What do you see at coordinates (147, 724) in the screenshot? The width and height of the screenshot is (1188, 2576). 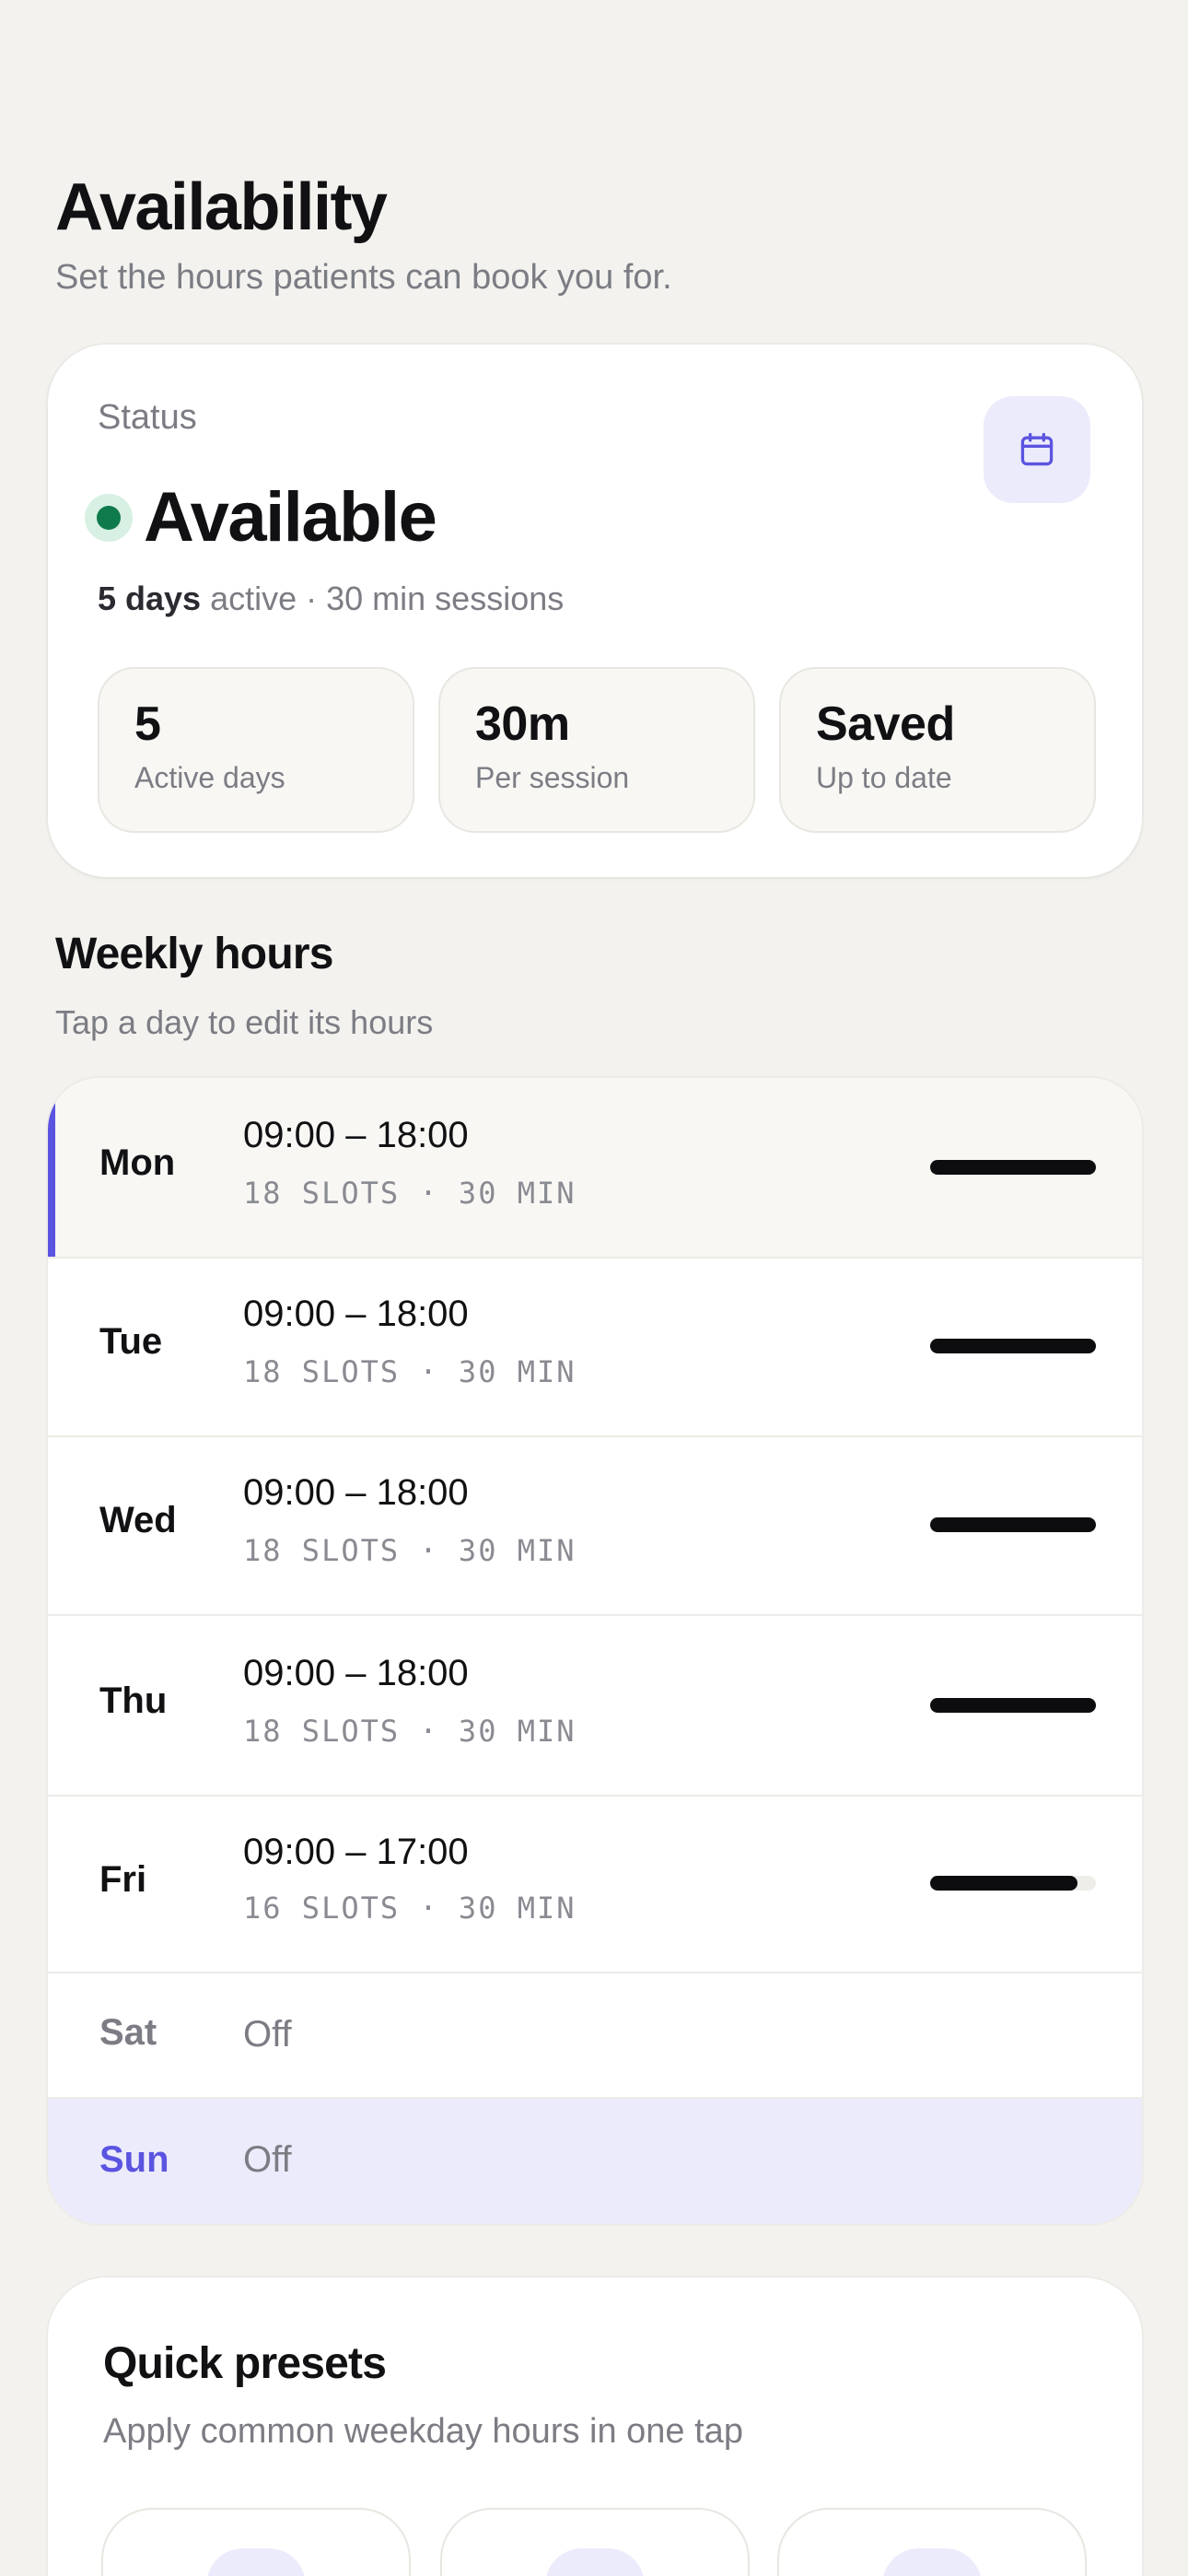 I see `stat-value: 5` at bounding box center [147, 724].